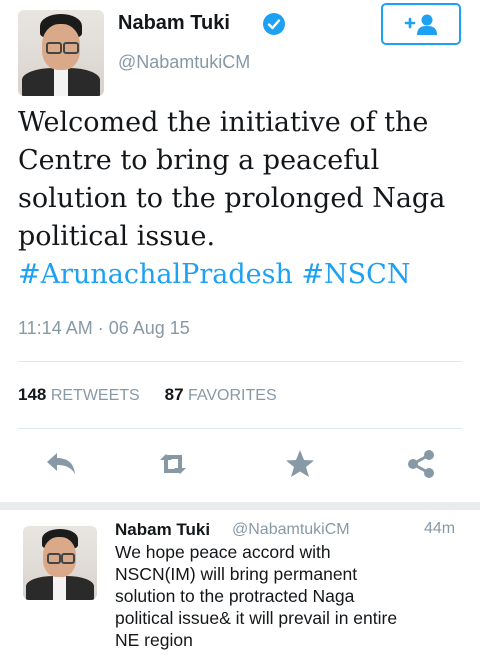  I want to click on favorites-stat: 87 FAVORITES, so click(220, 394).